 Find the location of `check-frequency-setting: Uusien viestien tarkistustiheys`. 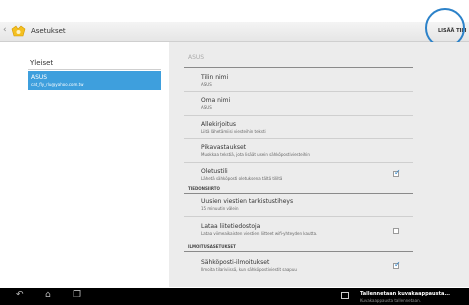

check-frequency-setting: Uusien viestien tarkistustiheys is located at coordinates (247, 201).